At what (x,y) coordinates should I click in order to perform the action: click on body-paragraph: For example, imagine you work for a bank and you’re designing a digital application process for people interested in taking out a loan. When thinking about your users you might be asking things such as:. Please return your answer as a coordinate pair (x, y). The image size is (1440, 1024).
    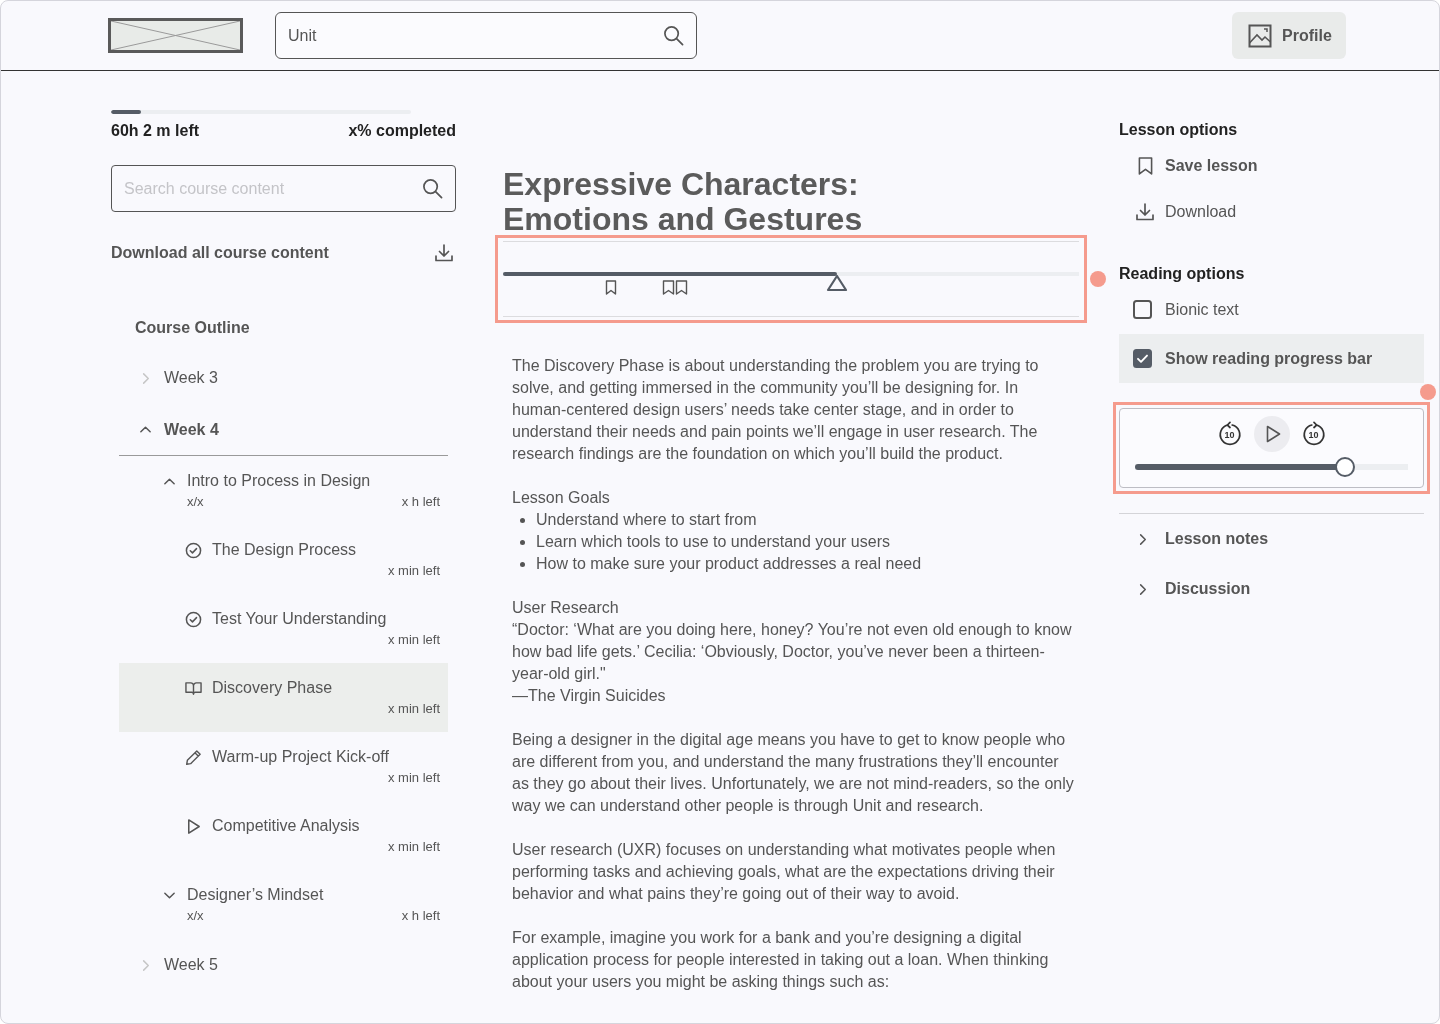
    Looking at the image, I should click on (781, 960).